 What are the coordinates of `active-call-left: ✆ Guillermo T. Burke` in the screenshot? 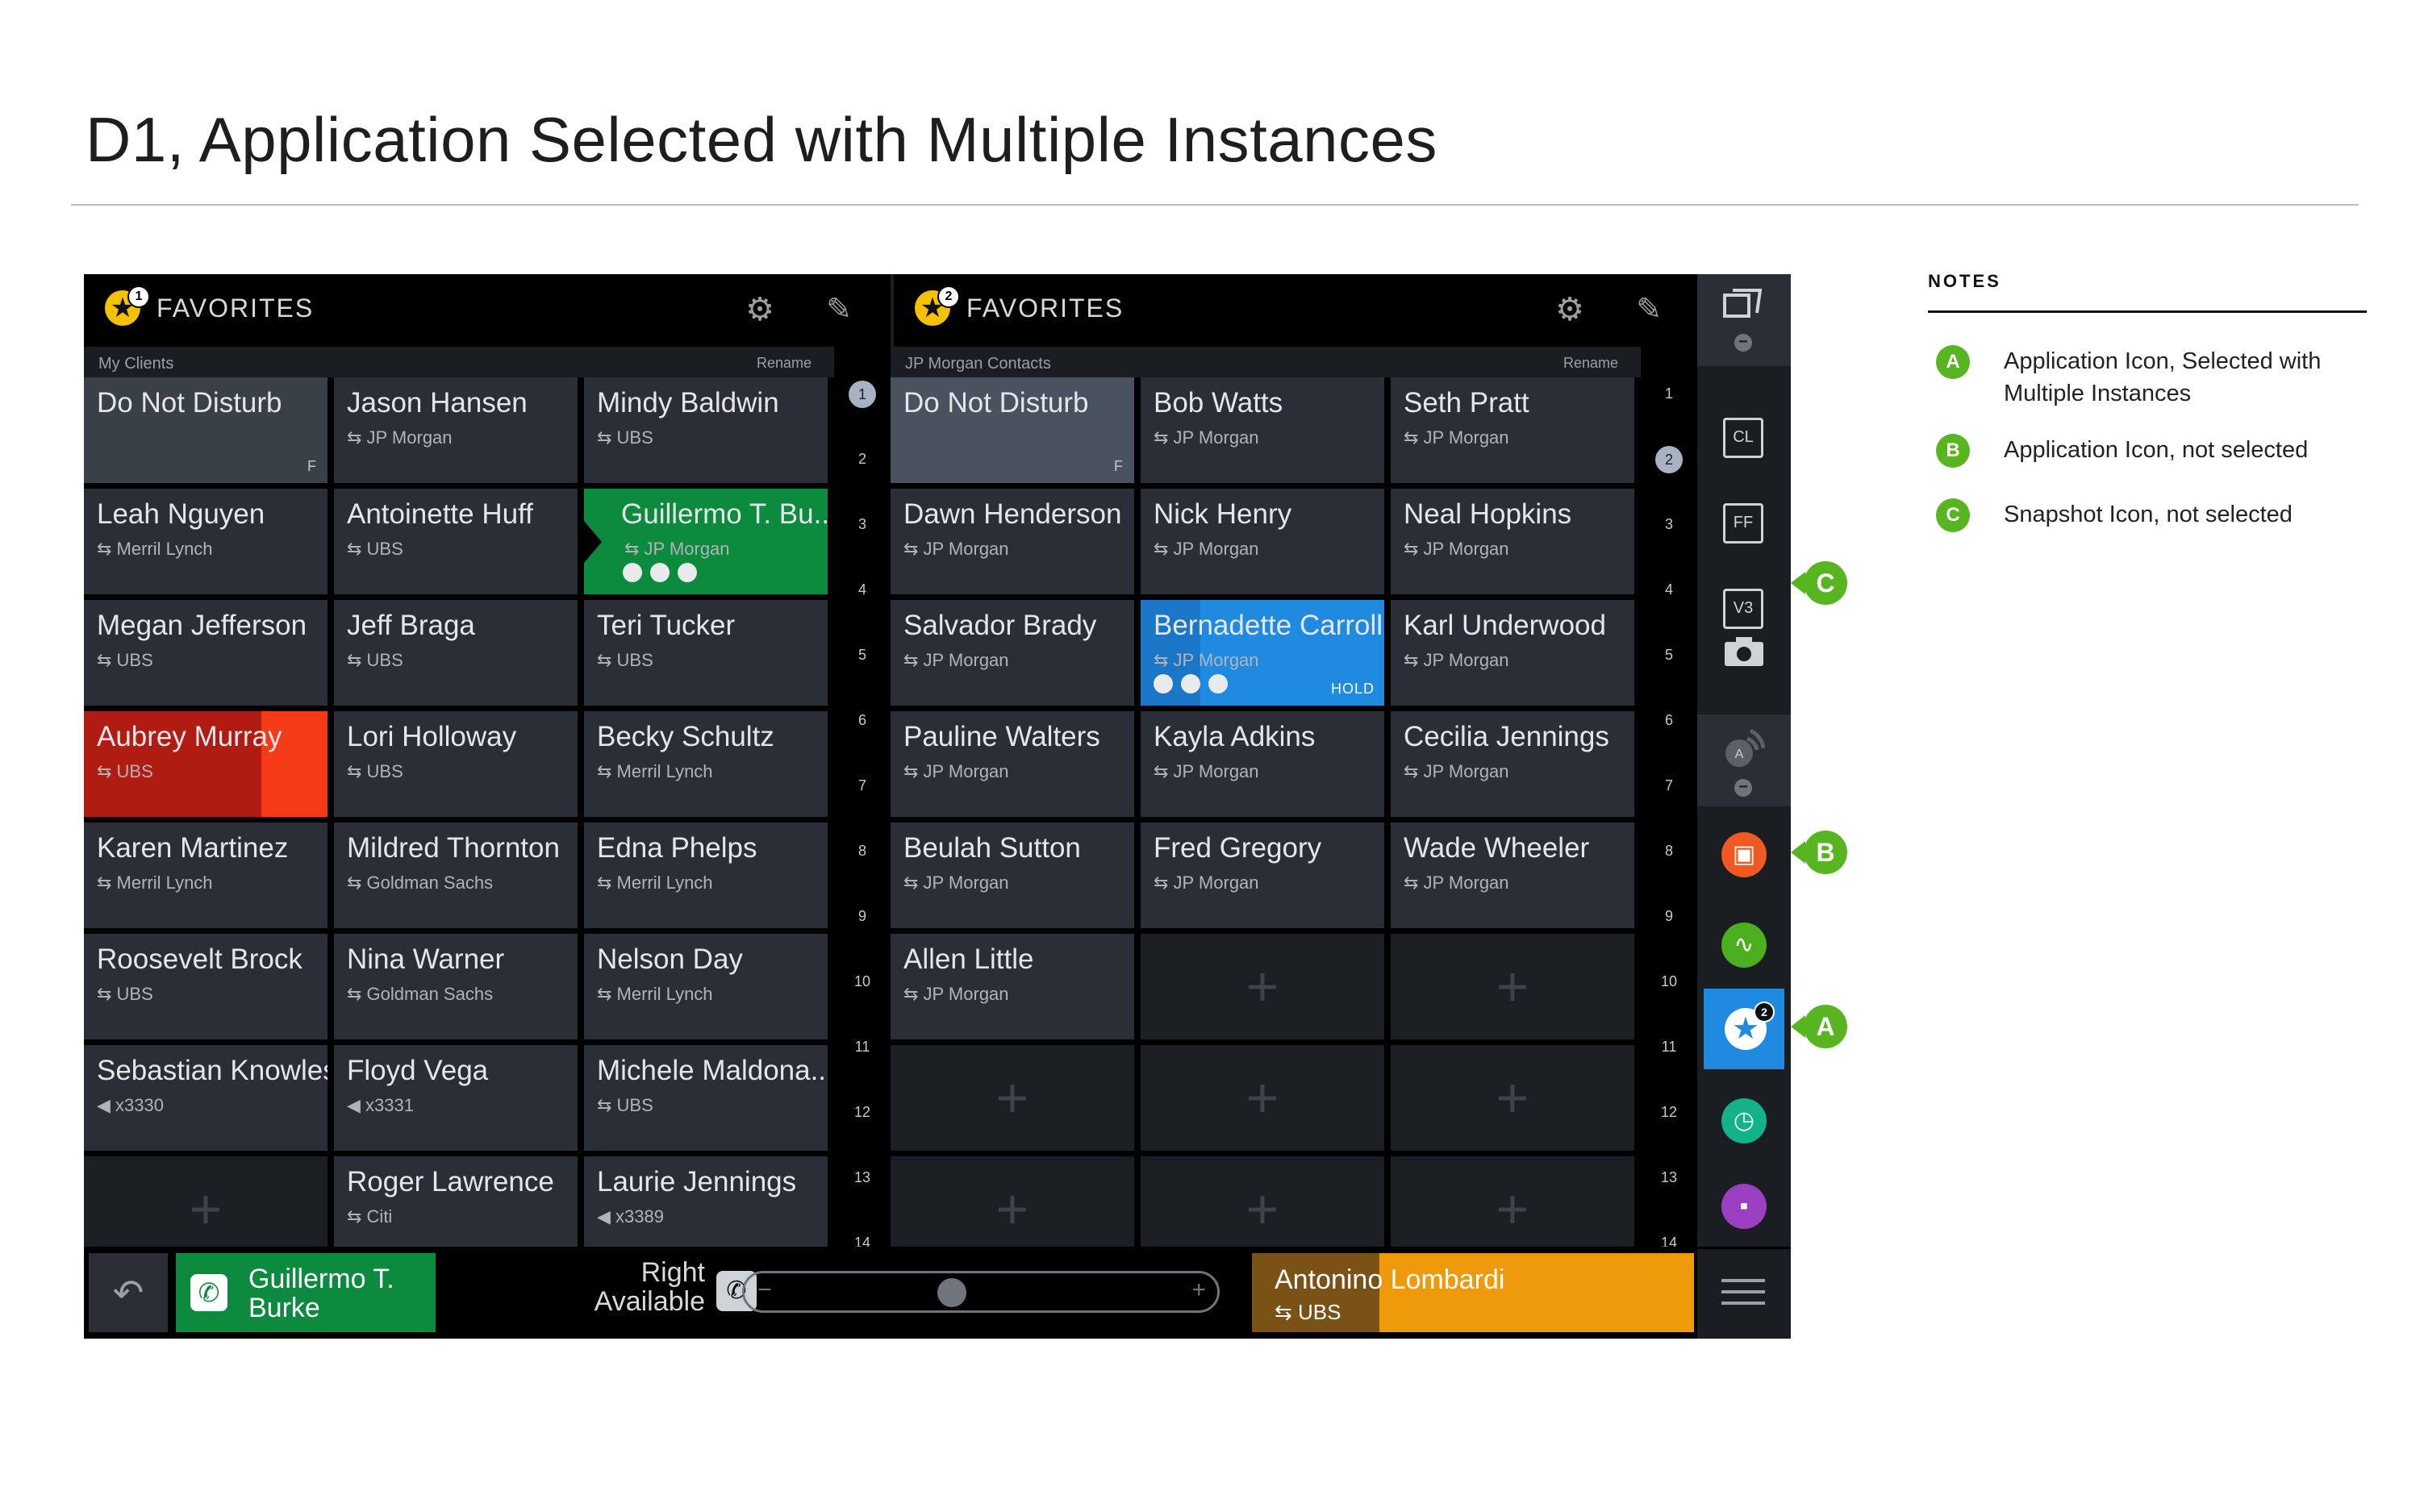 It's located at (306, 1293).